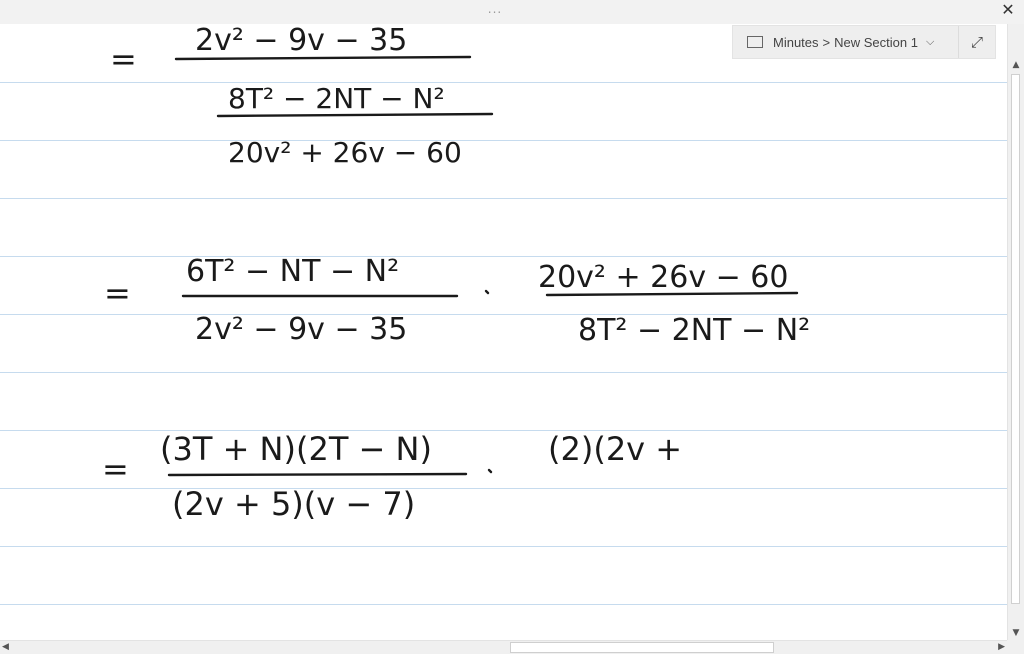 Image resolution: width=1024 pixels, height=654 pixels. Describe the element at coordinates (663, 277) in the screenshot. I see `eq2-right-numerator: 20v² + 26v − 60` at that location.